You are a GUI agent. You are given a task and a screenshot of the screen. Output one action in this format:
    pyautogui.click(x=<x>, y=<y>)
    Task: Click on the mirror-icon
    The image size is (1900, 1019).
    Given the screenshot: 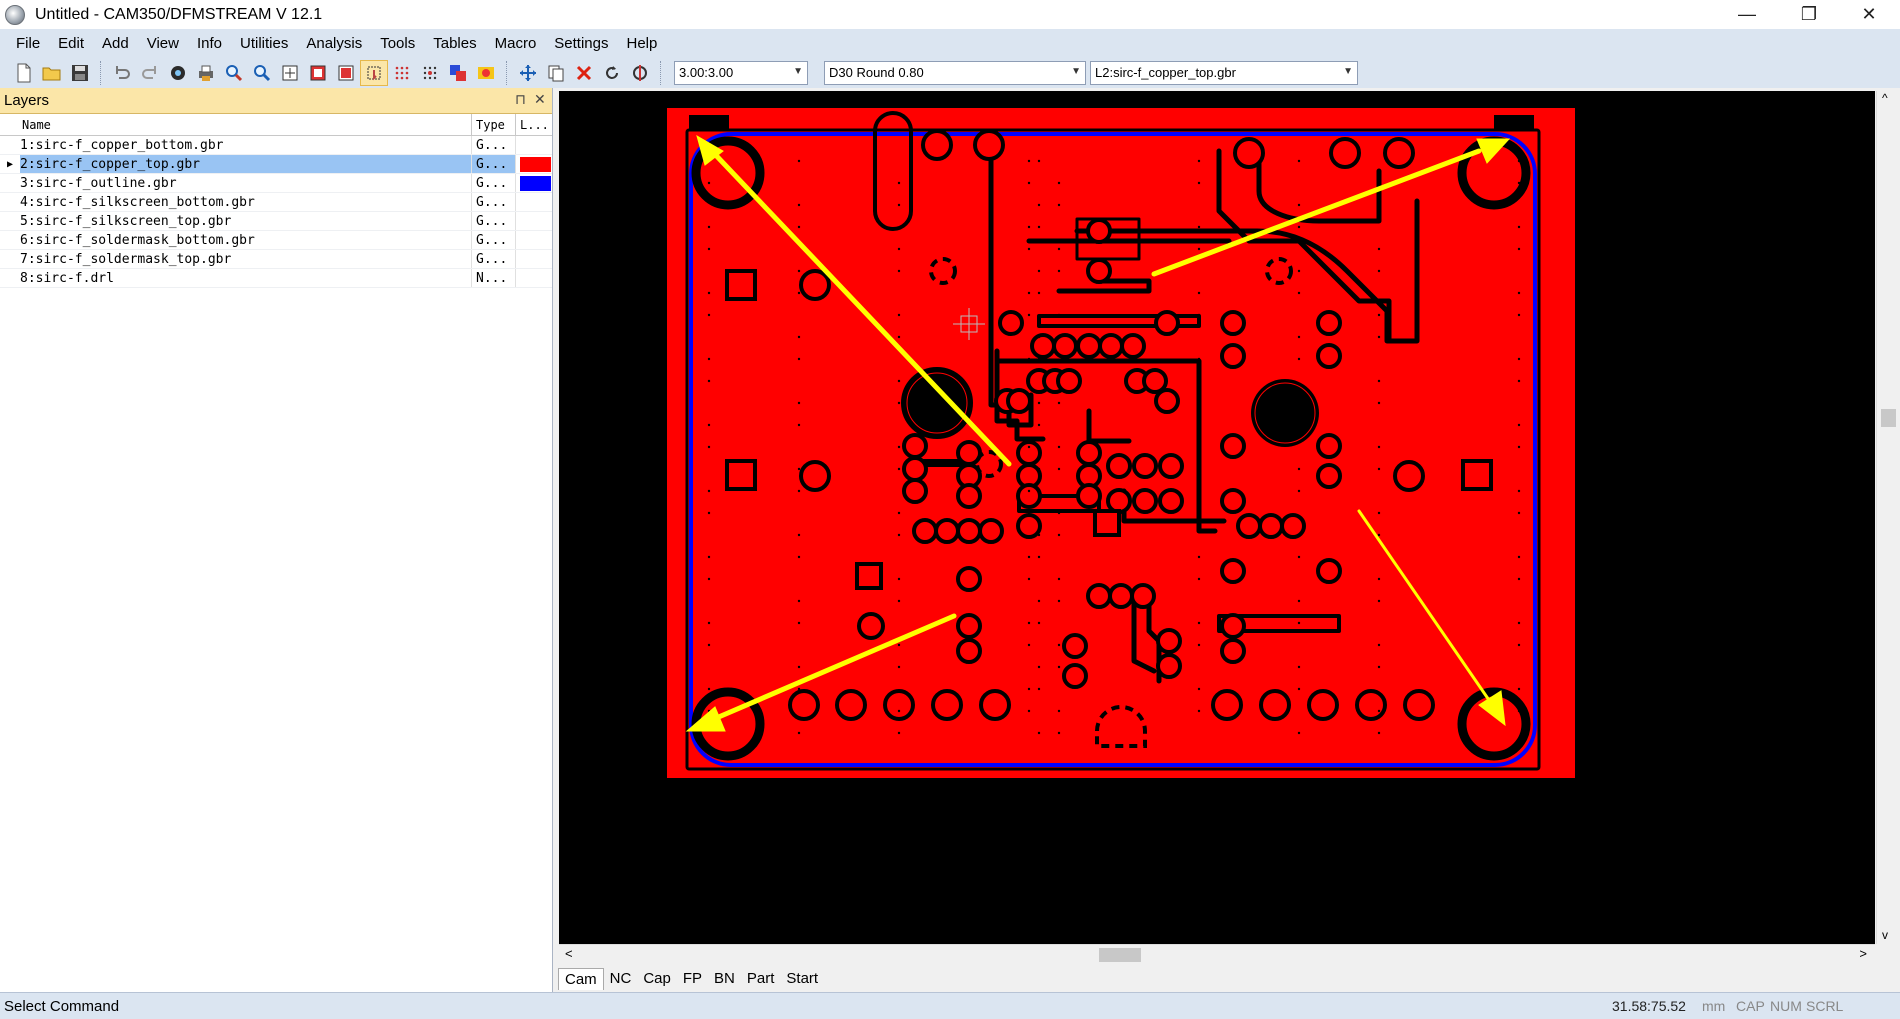 What is the action you would take?
    pyautogui.click(x=640, y=73)
    